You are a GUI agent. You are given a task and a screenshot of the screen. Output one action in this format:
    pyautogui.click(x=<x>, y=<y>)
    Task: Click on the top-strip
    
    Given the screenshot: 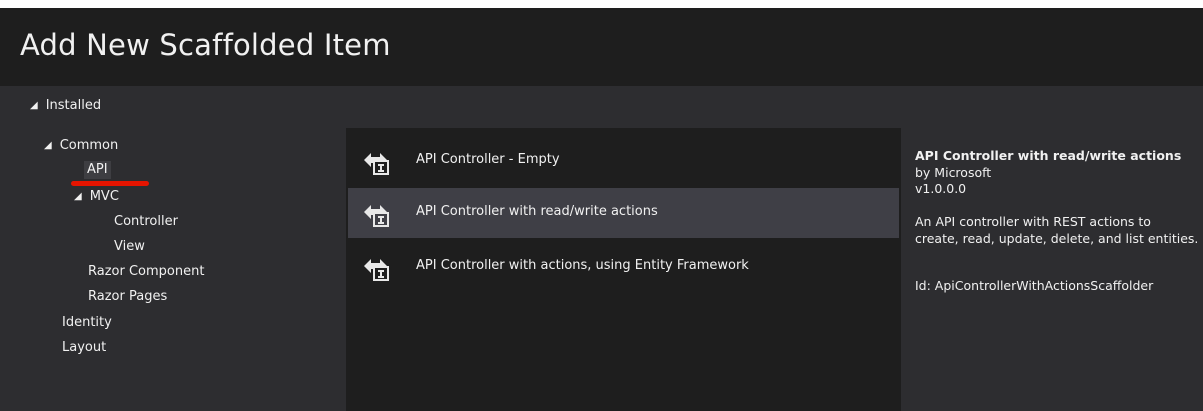 What is the action you would take?
    pyautogui.click(x=601, y=4)
    